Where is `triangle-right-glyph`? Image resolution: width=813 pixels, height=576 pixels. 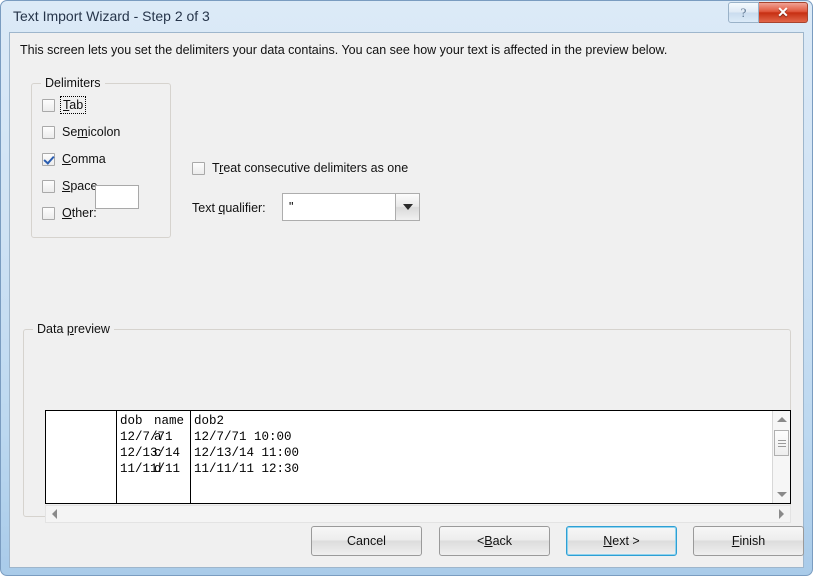
triangle-right-glyph is located at coordinates (781, 514).